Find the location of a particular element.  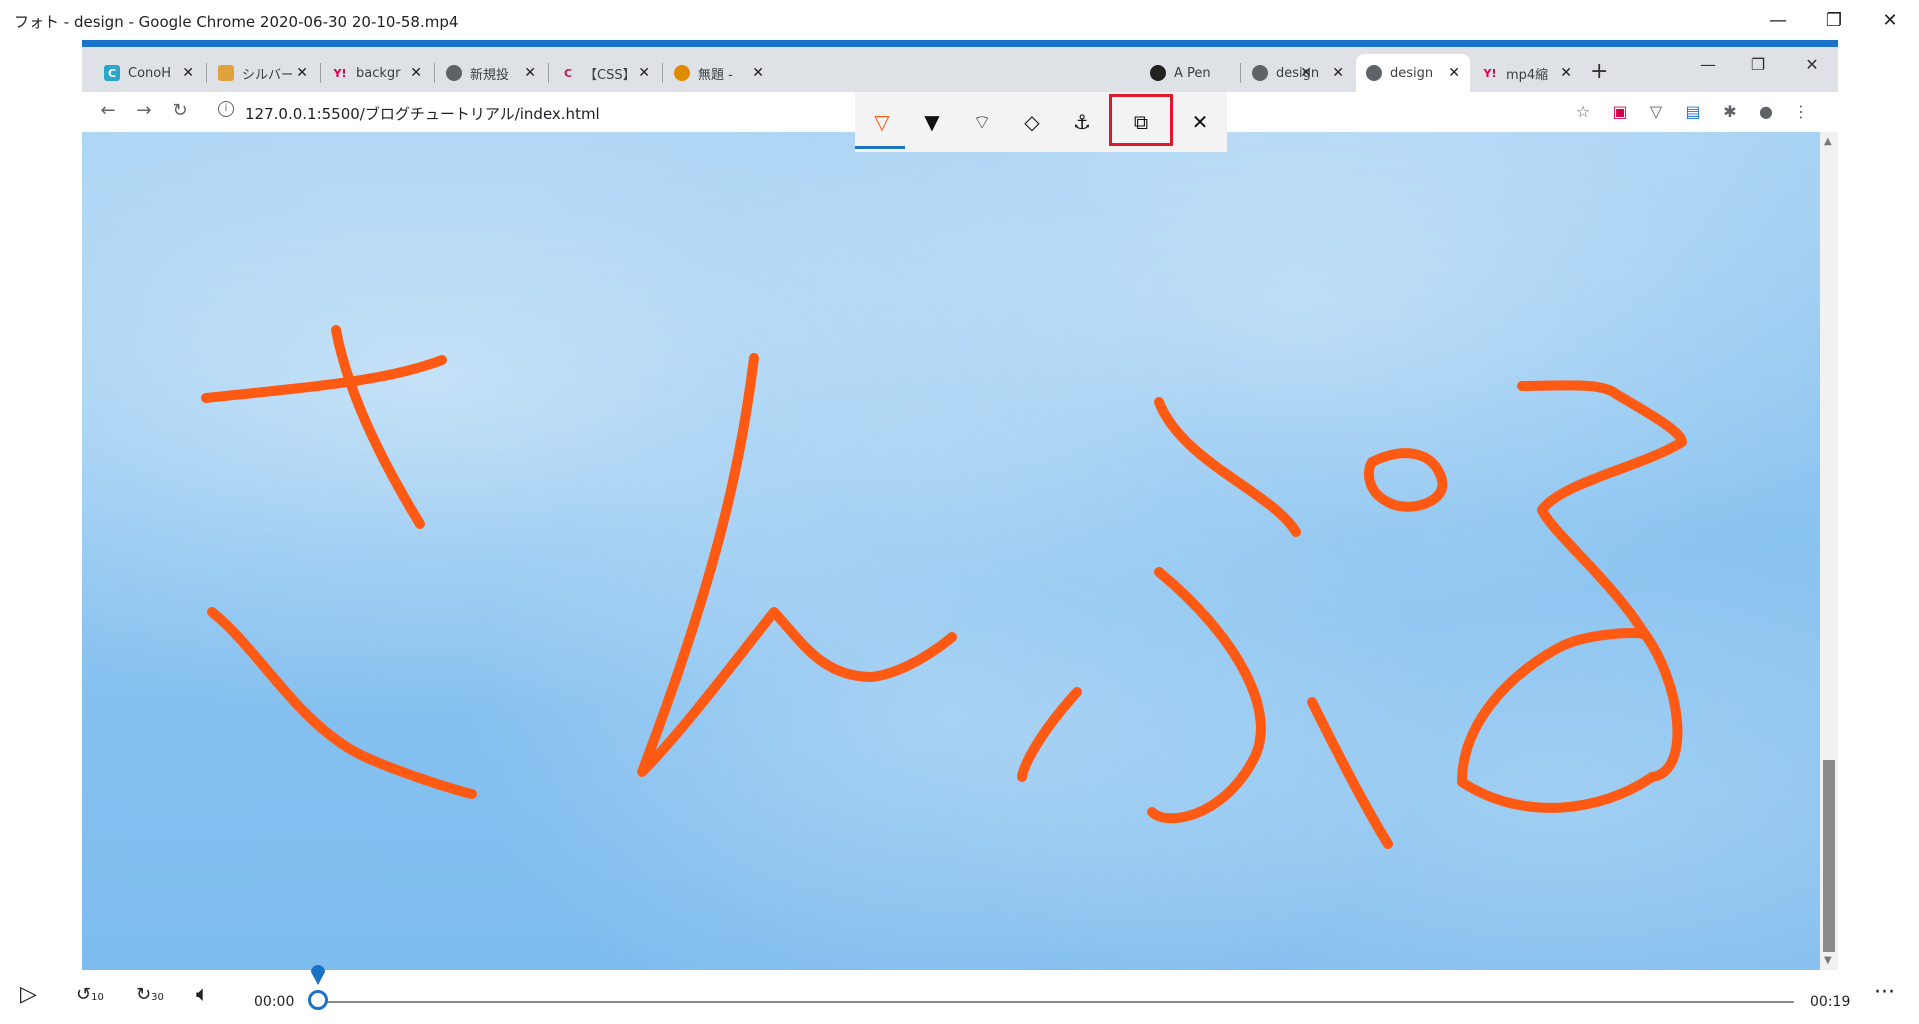

browser-tab: シルバー ✕ is located at coordinates (263, 73).